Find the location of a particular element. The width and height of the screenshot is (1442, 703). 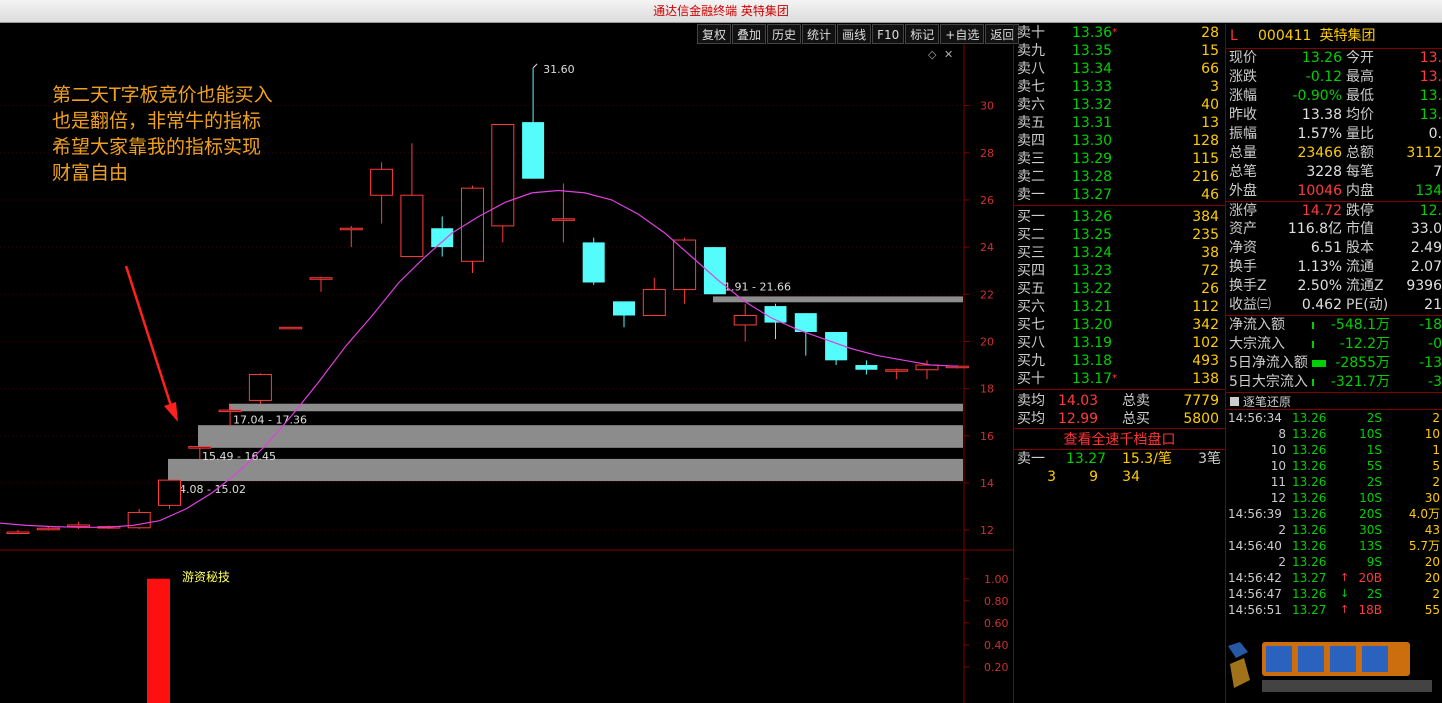

quote-value: 13. is located at coordinates (1430, 58).